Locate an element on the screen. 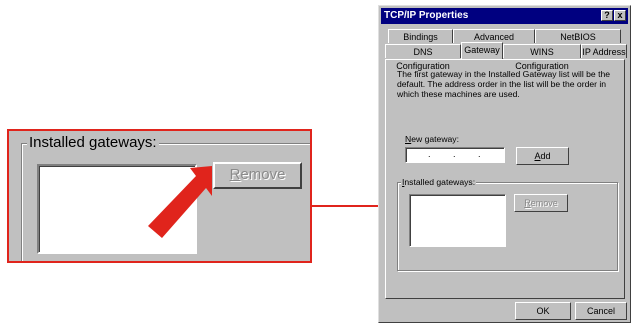 The image size is (631, 323). help-icon: ? is located at coordinates (607, 15).